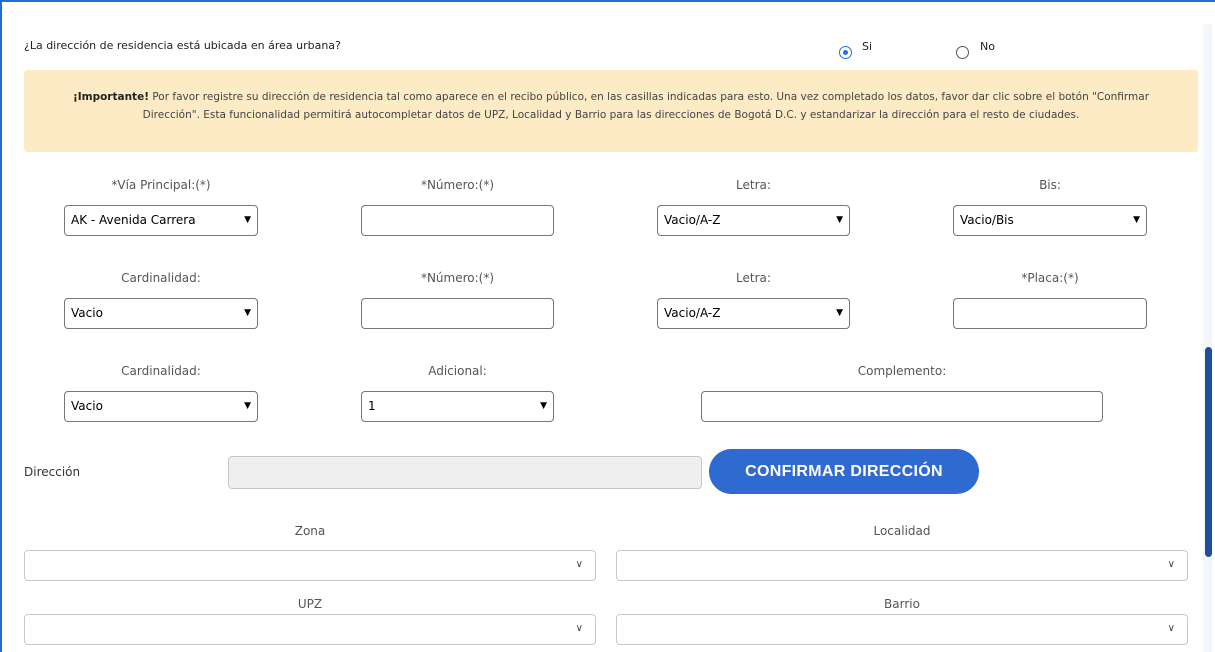 The height and width of the screenshot is (652, 1215). Describe the element at coordinates (1050, 313) in the screenshot. I see `placa-input` at that location.